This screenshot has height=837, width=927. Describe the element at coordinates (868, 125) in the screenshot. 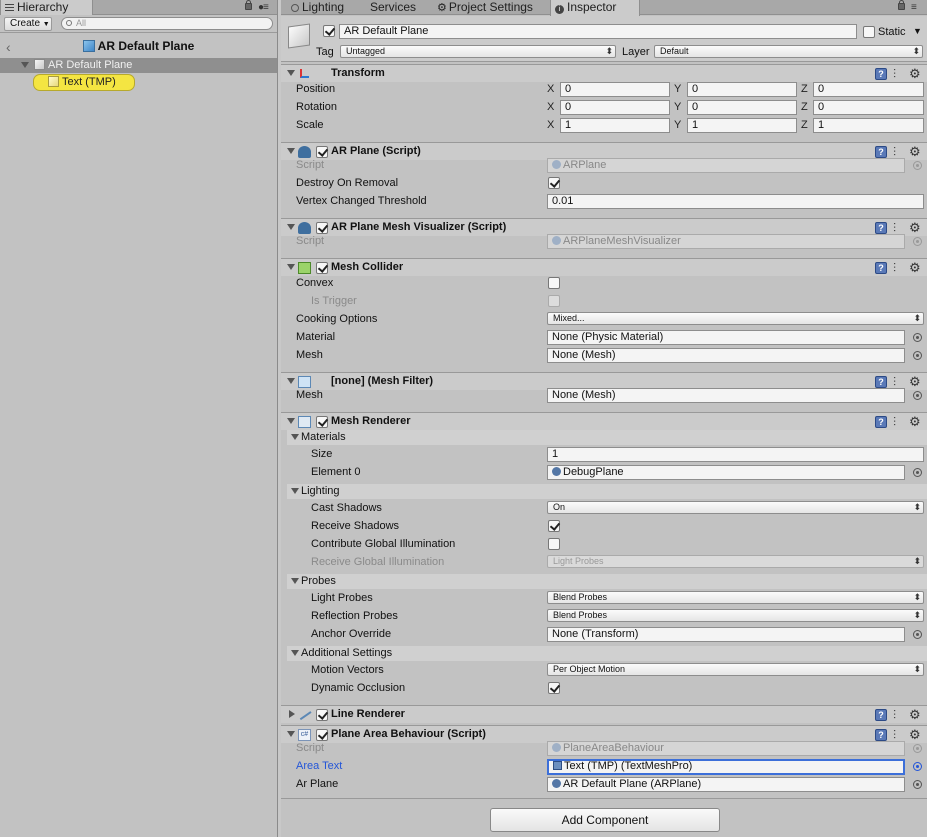

I see `scale-z-field: 1` at that location.